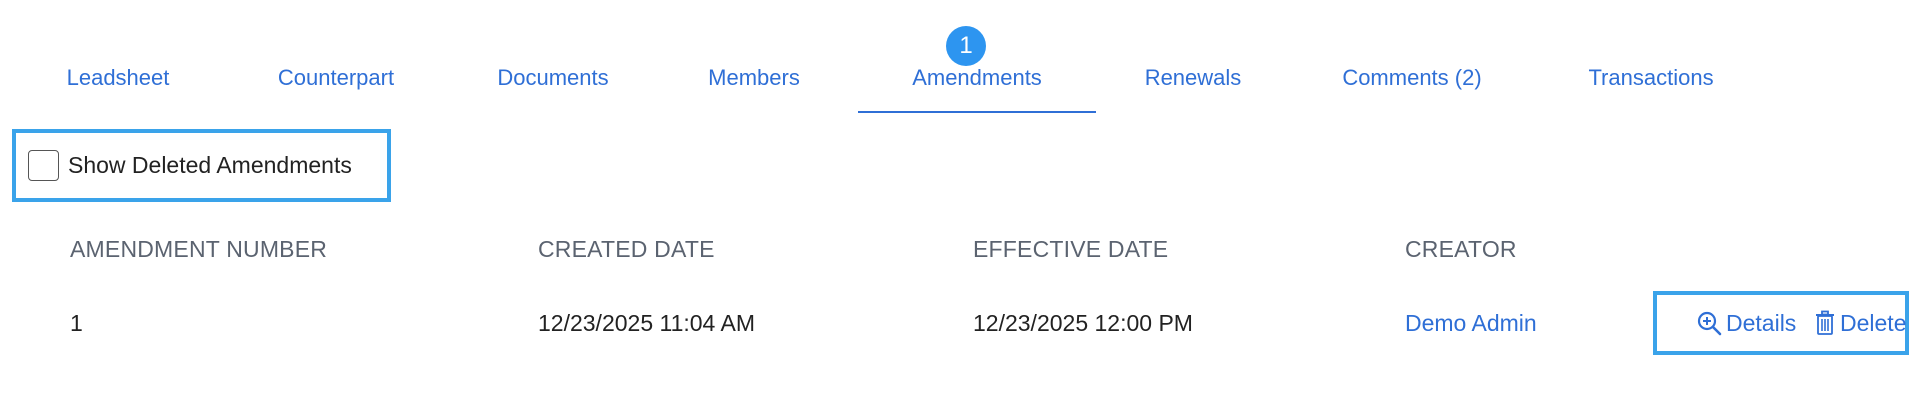 This screenshot has height=406, width=1922. What do you see at coordinates (336, 88) in the screenshot?
I see `tab-counterpart: Counterpart` at bounding box center [336, 88].